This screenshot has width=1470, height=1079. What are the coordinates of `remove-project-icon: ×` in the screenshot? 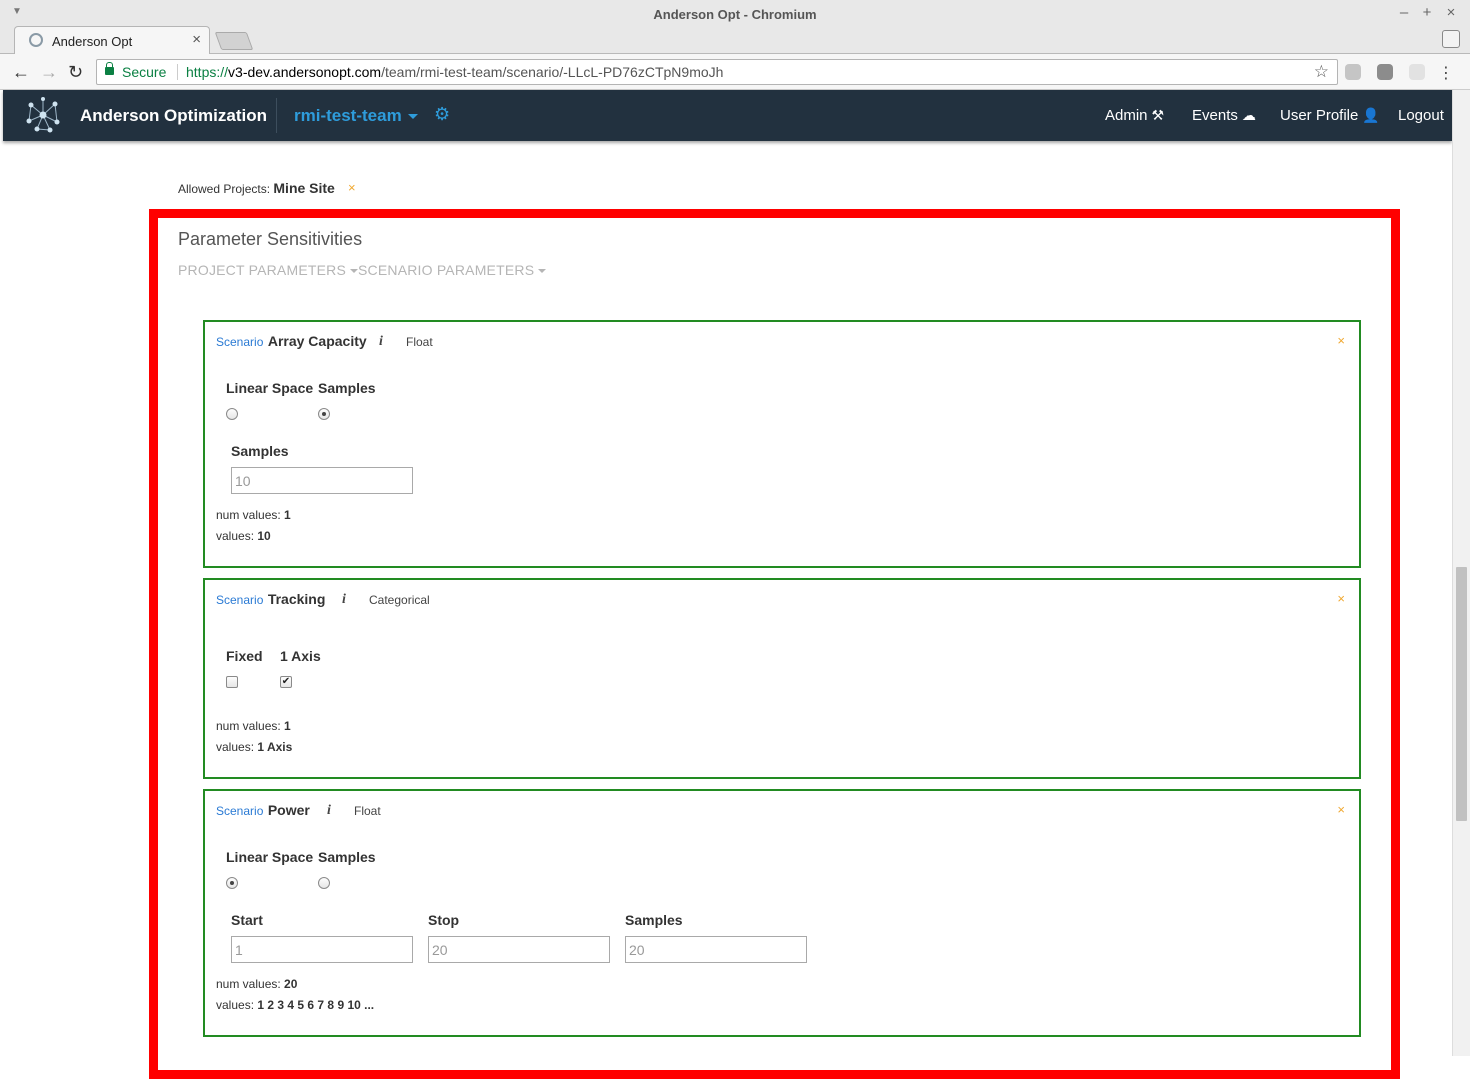 It's located at (352, 187).